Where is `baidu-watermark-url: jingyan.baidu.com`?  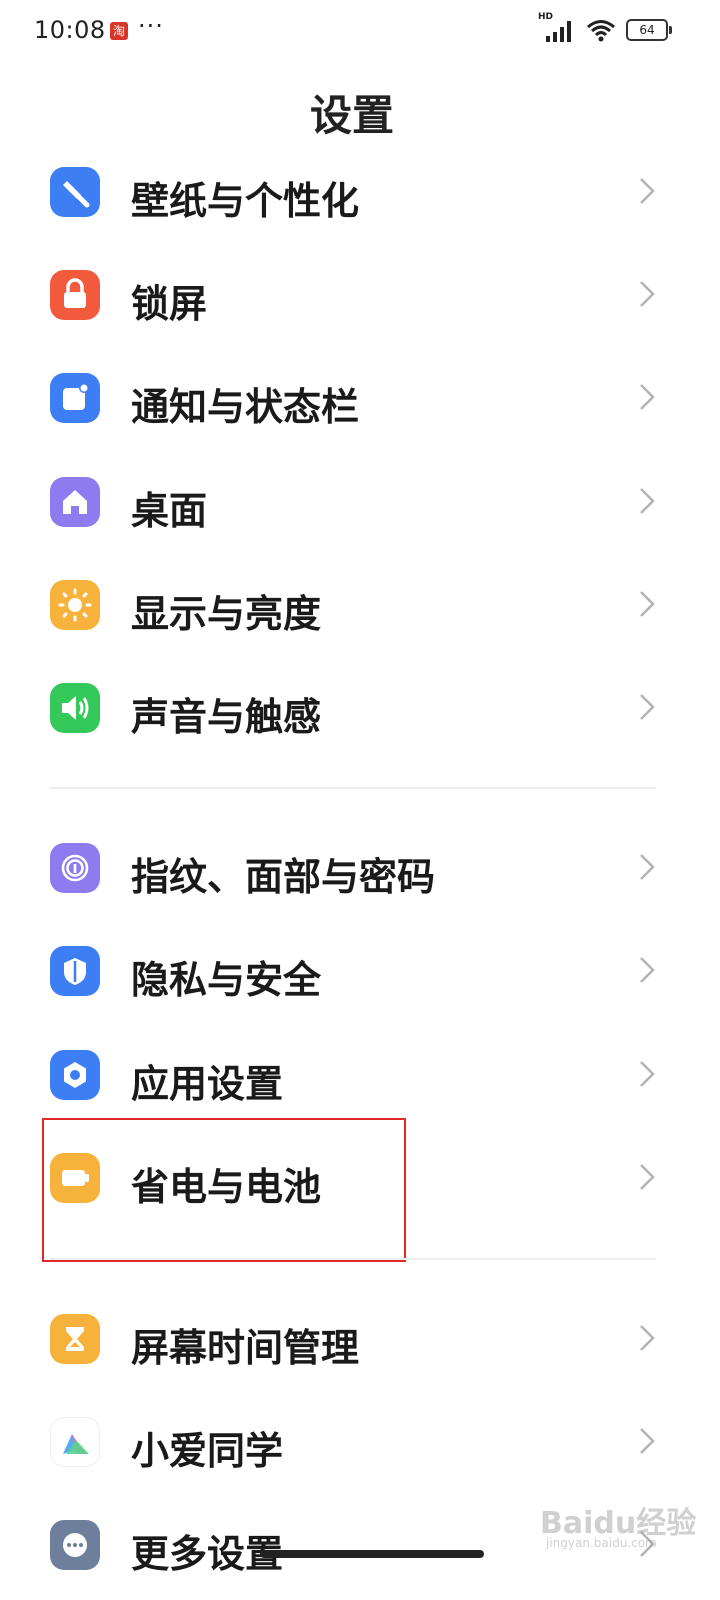
baidu-watermark-url: jingyan.baidu.com is located at coordinates (601, 1543).